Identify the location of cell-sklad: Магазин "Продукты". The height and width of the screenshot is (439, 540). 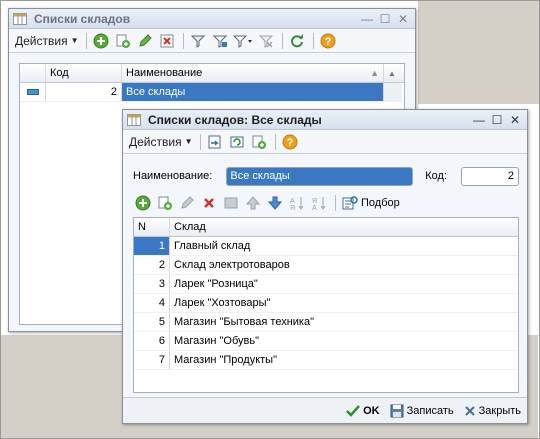
(225, 360).